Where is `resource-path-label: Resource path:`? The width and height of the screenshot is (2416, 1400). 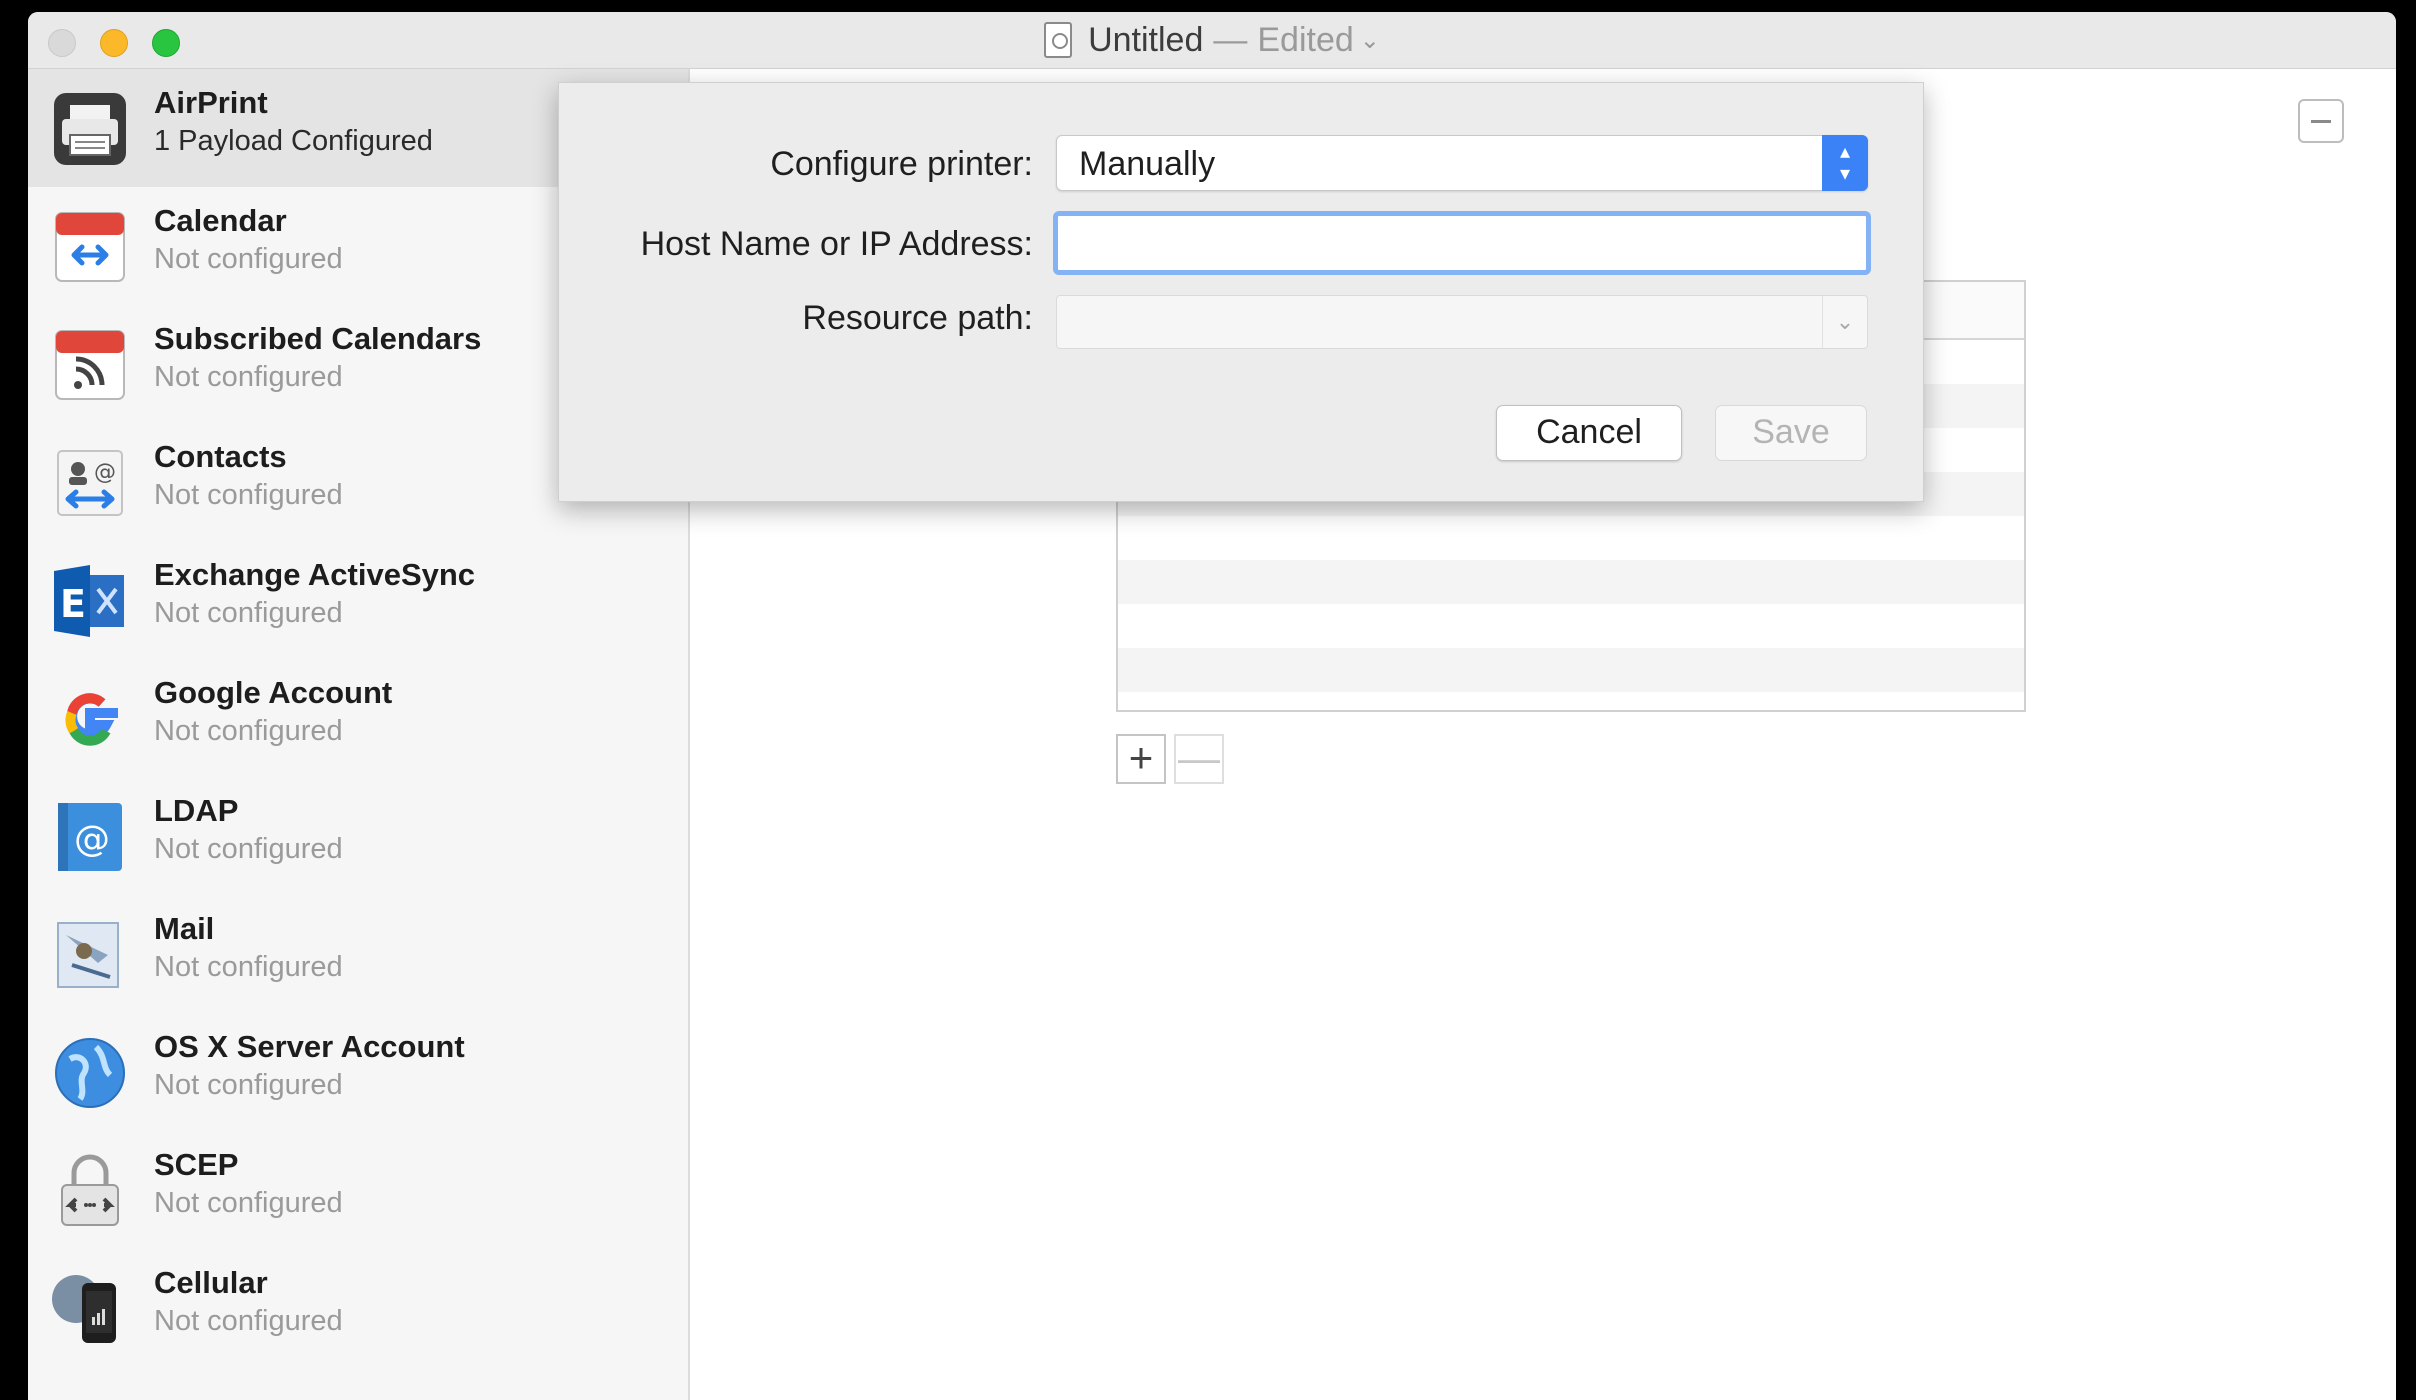 resource-path-label: Resource path: is located at coordinates (917, 318).